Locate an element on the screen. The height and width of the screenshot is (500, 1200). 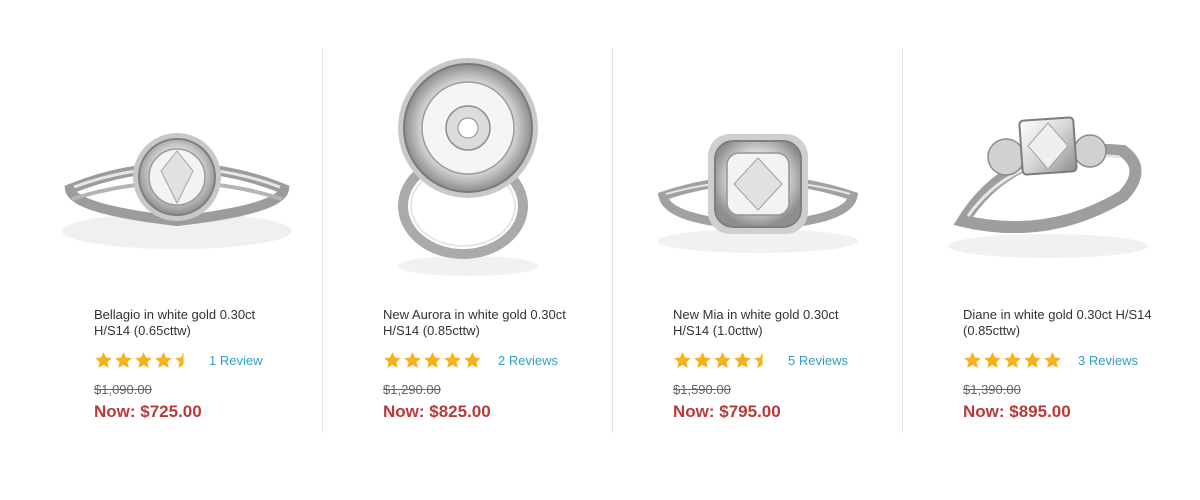
original-price: $1,390.00 is located at coordinates (992, 389).